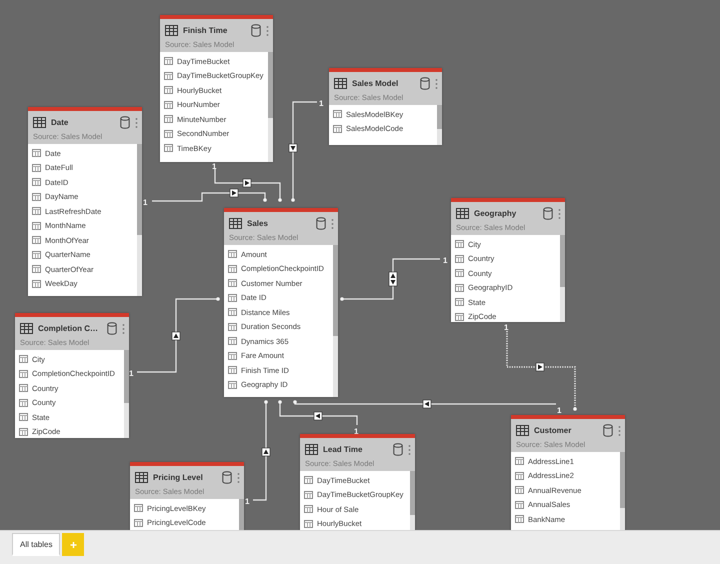 The image size is (720, 564). I want to click on table-title: Date, so click(60, 122).